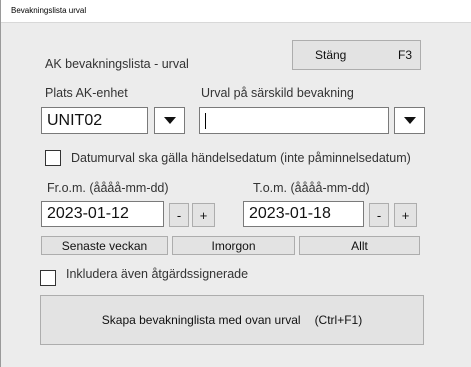 This screenshot has width=471, height=367. Describe the element at coordinates (311, 188) in the screenshot. I see `tom-label: T.o.m. (åååå-mm-dd)` at that location.